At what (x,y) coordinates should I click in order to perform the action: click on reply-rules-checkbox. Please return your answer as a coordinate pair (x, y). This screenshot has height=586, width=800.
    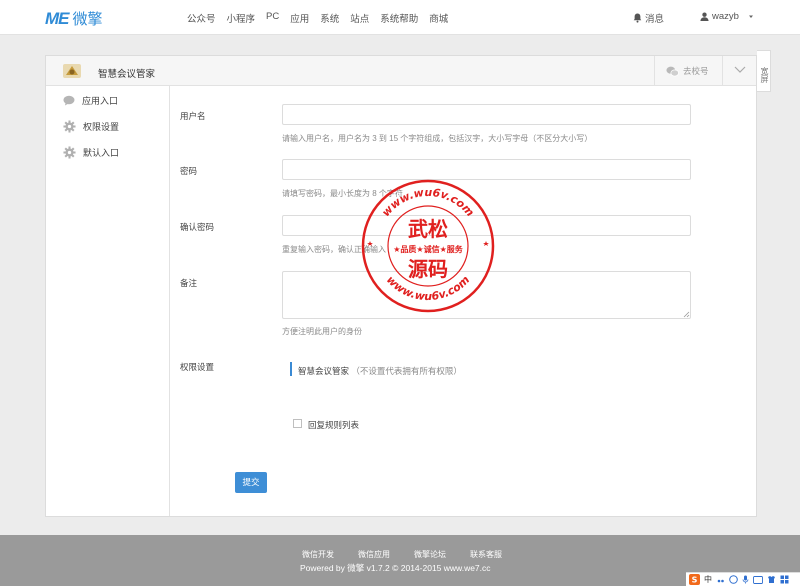
    Looking at the image, I should click on (297, 423).